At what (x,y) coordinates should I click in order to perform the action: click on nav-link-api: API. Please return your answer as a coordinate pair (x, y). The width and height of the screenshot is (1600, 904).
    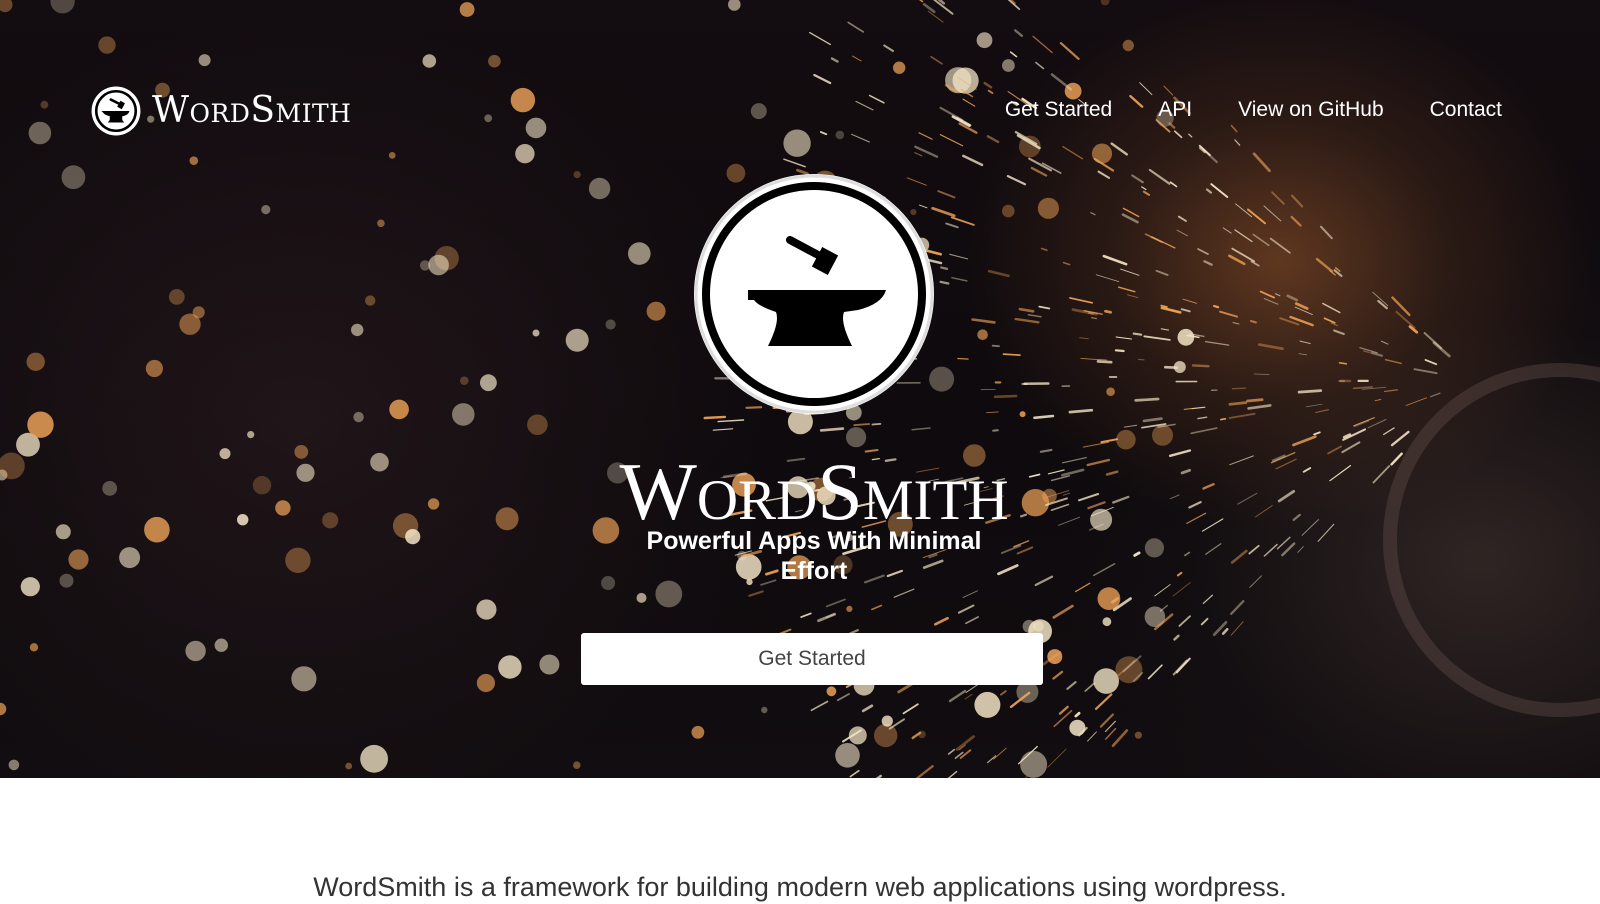
    Looking at the image, I should click on (1175, 110).